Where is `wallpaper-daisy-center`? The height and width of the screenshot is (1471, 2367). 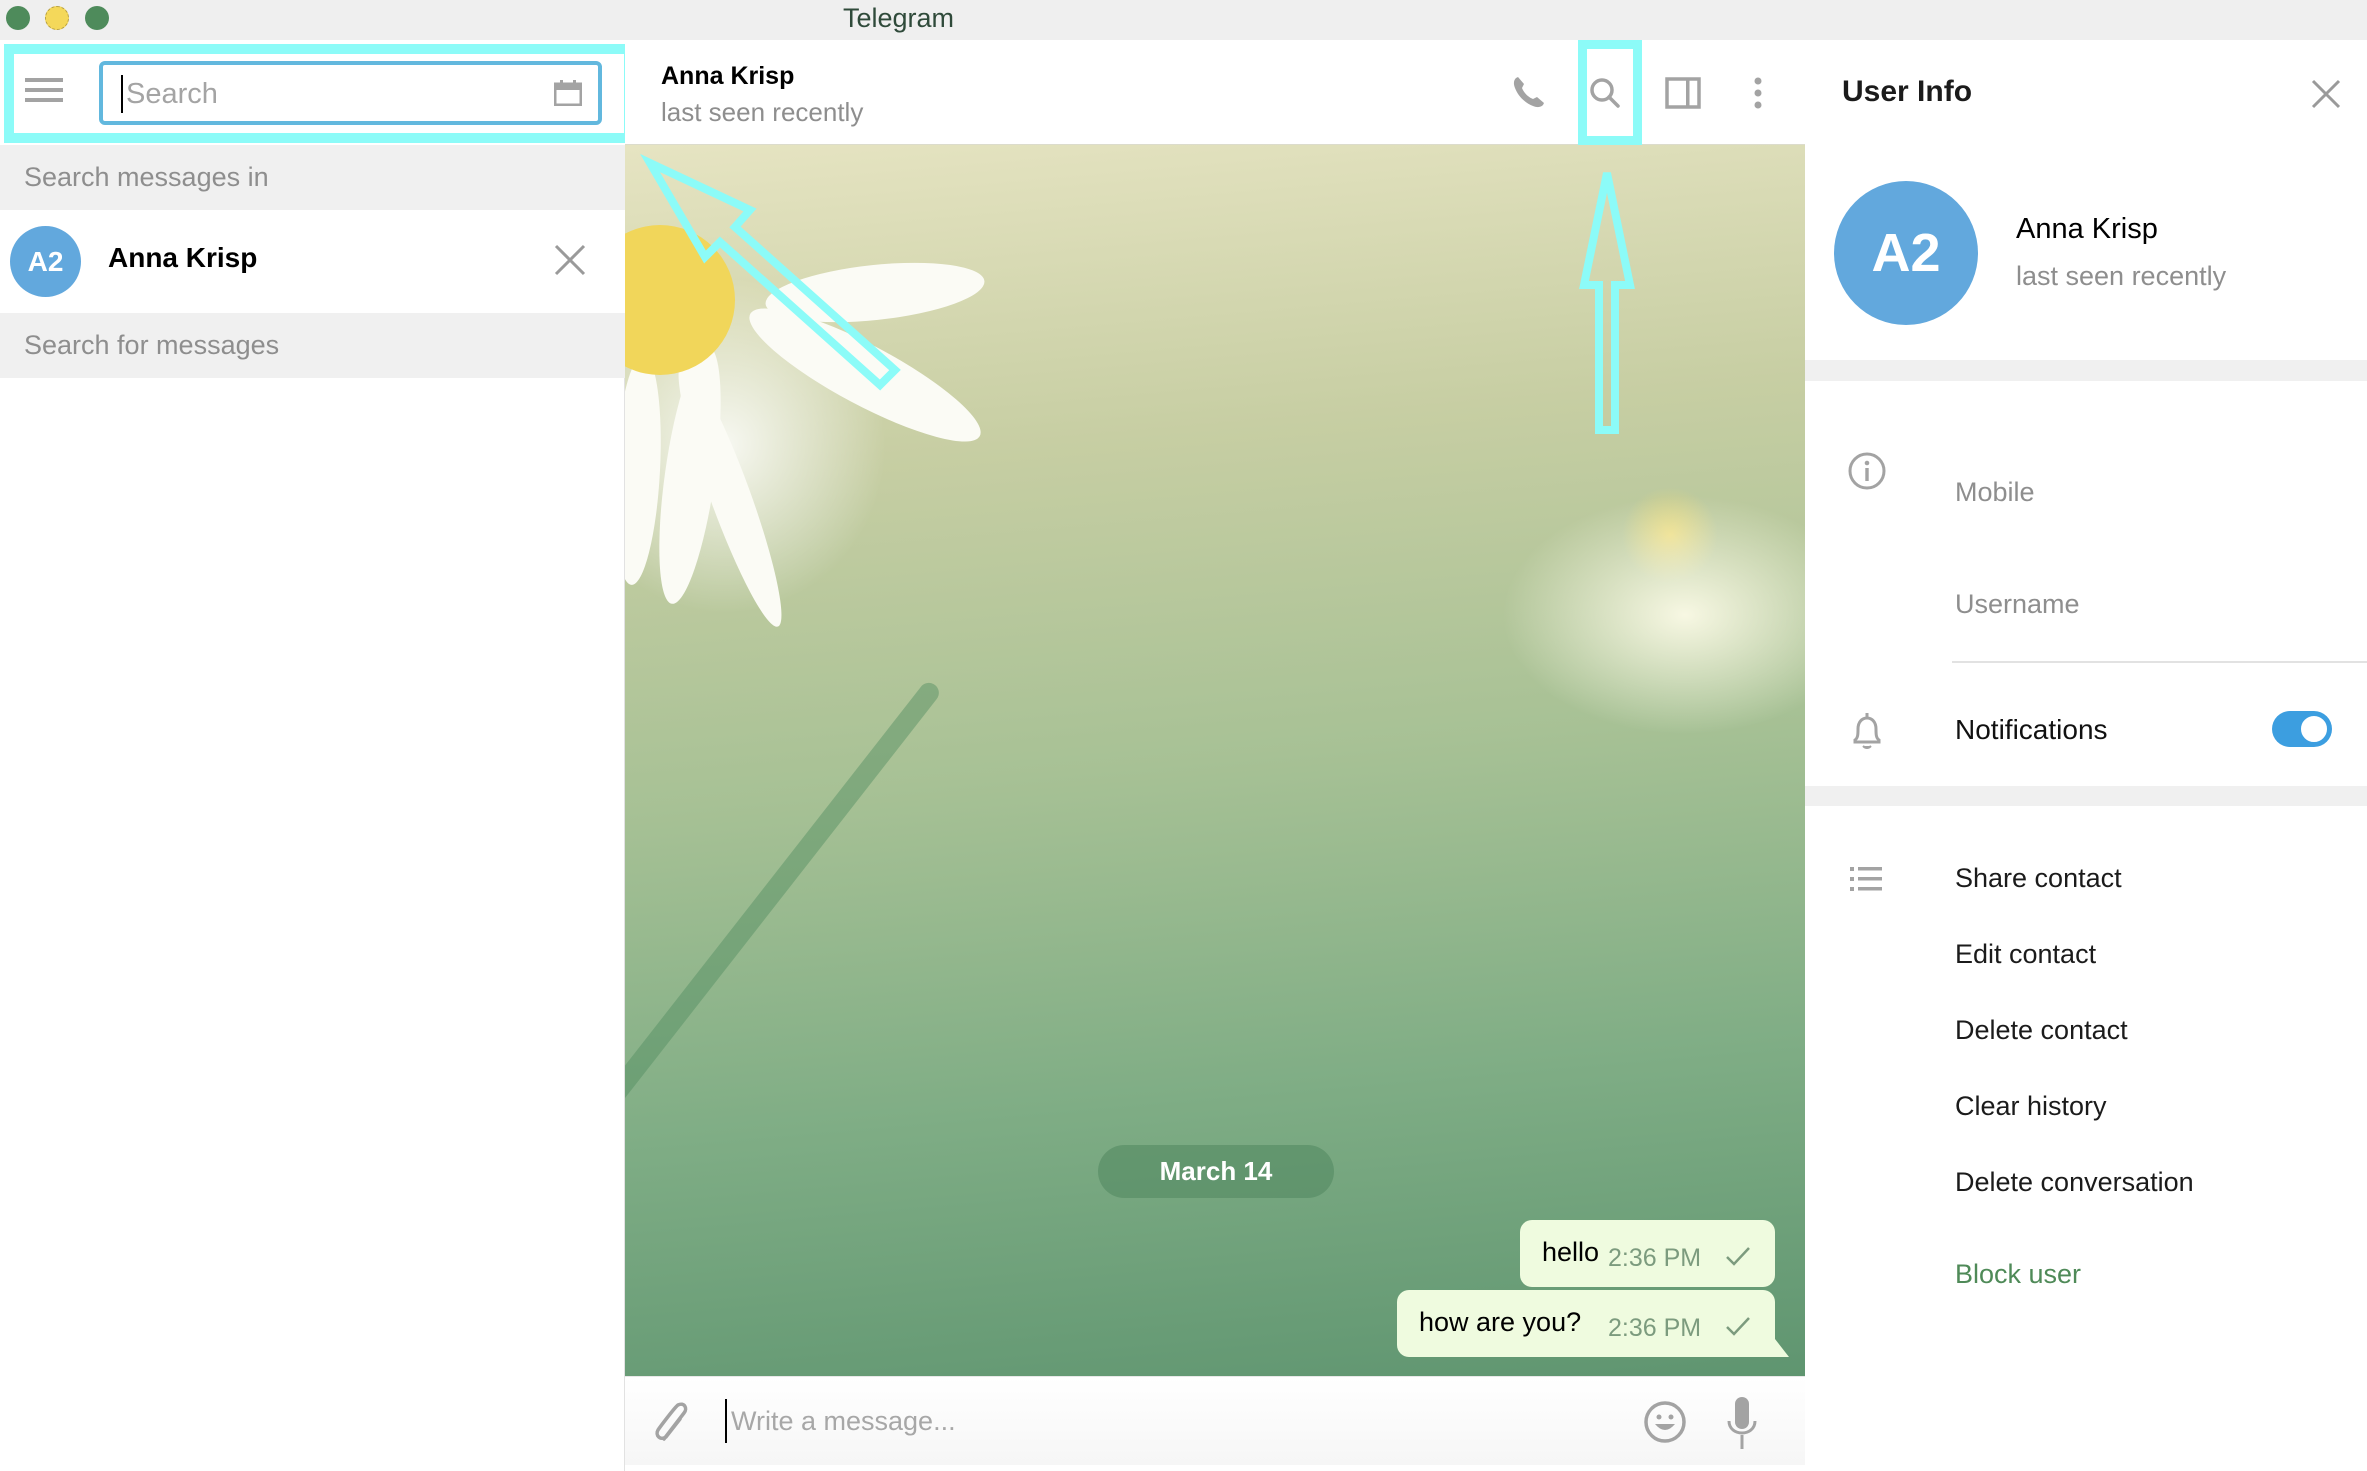
wallpaper-daisy-center is located at coordinates (680, 300).